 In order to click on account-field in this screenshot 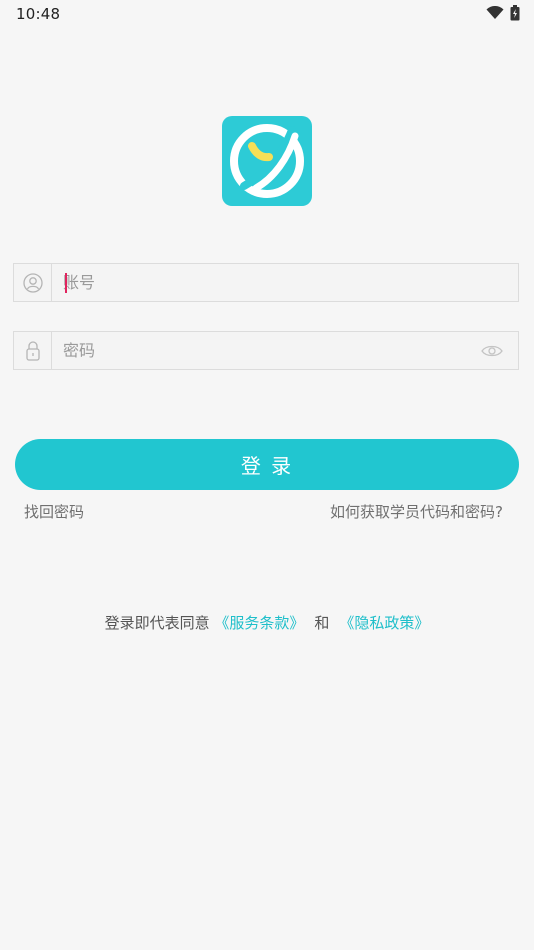, I will do `click(266, 282)`.